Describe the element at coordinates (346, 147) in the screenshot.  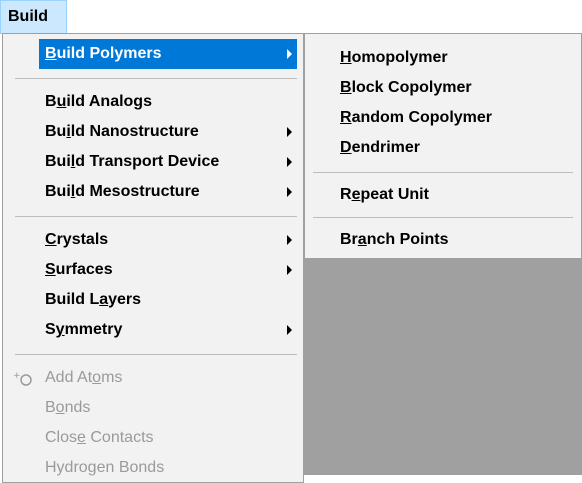
I see `menu-item-accelerator: D` at that location.